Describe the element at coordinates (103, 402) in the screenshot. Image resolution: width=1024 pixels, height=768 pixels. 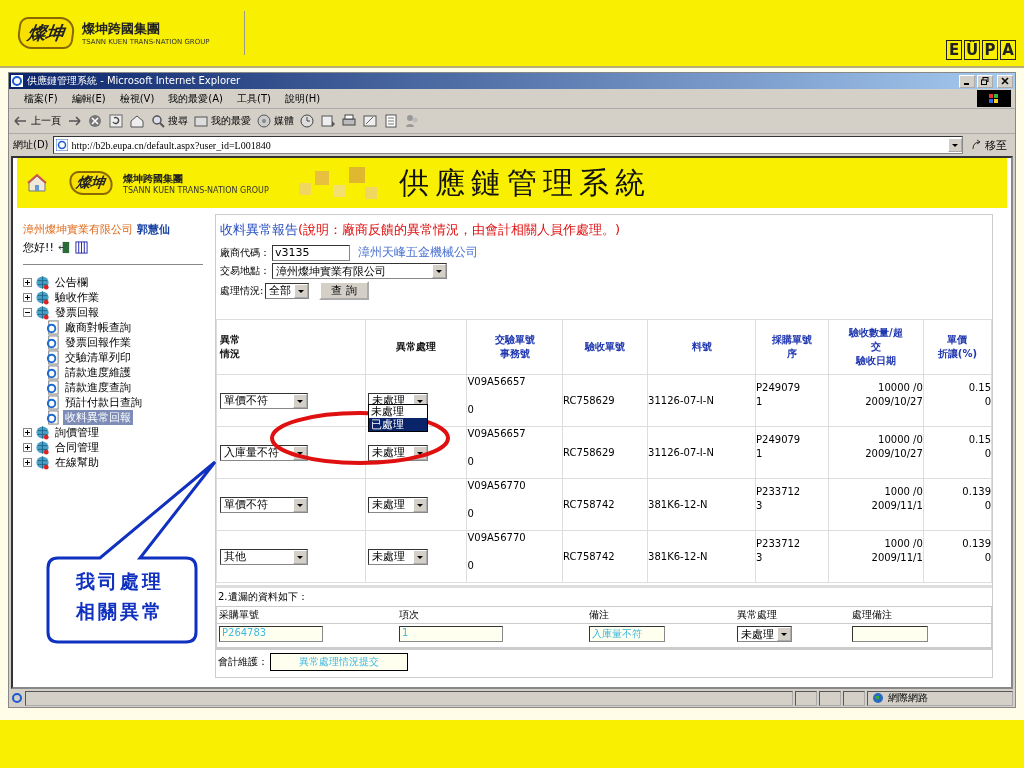
I see `tree-item: 預計付款日查詢` at that location.